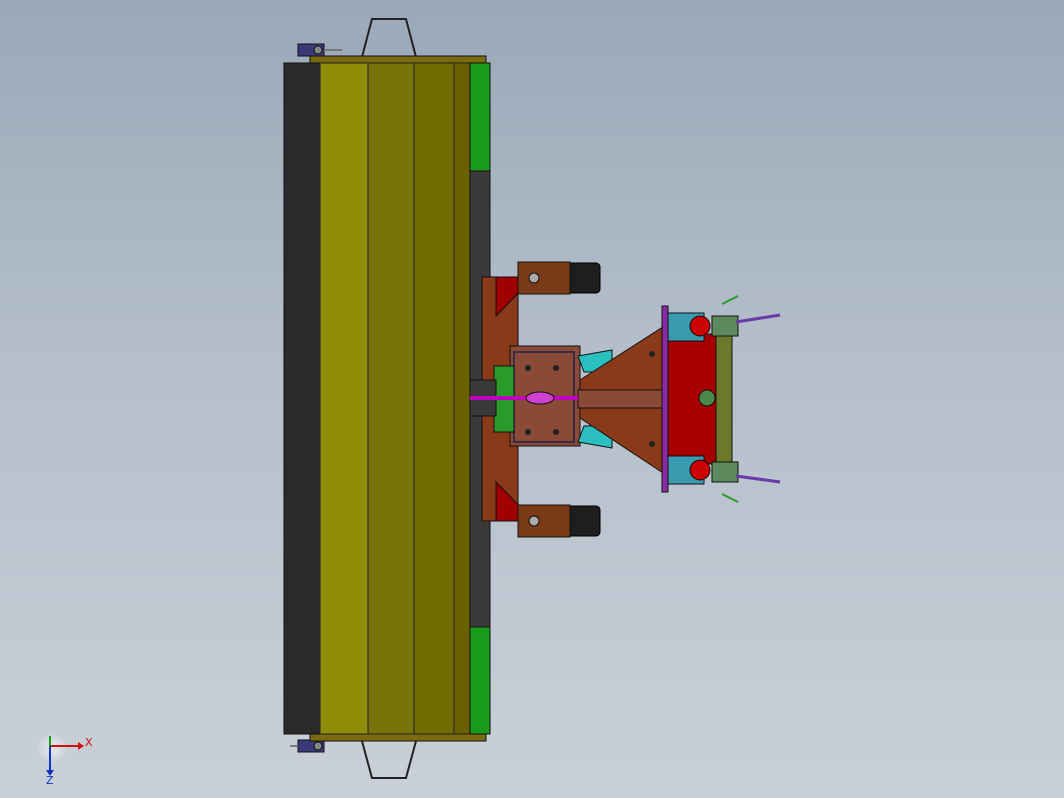 Image resolution: width=1064 pixels, height=798 pixels. Describe the element at coordinates (758, 318) in the screenshot. I see `hitch-arm-top` at that location.